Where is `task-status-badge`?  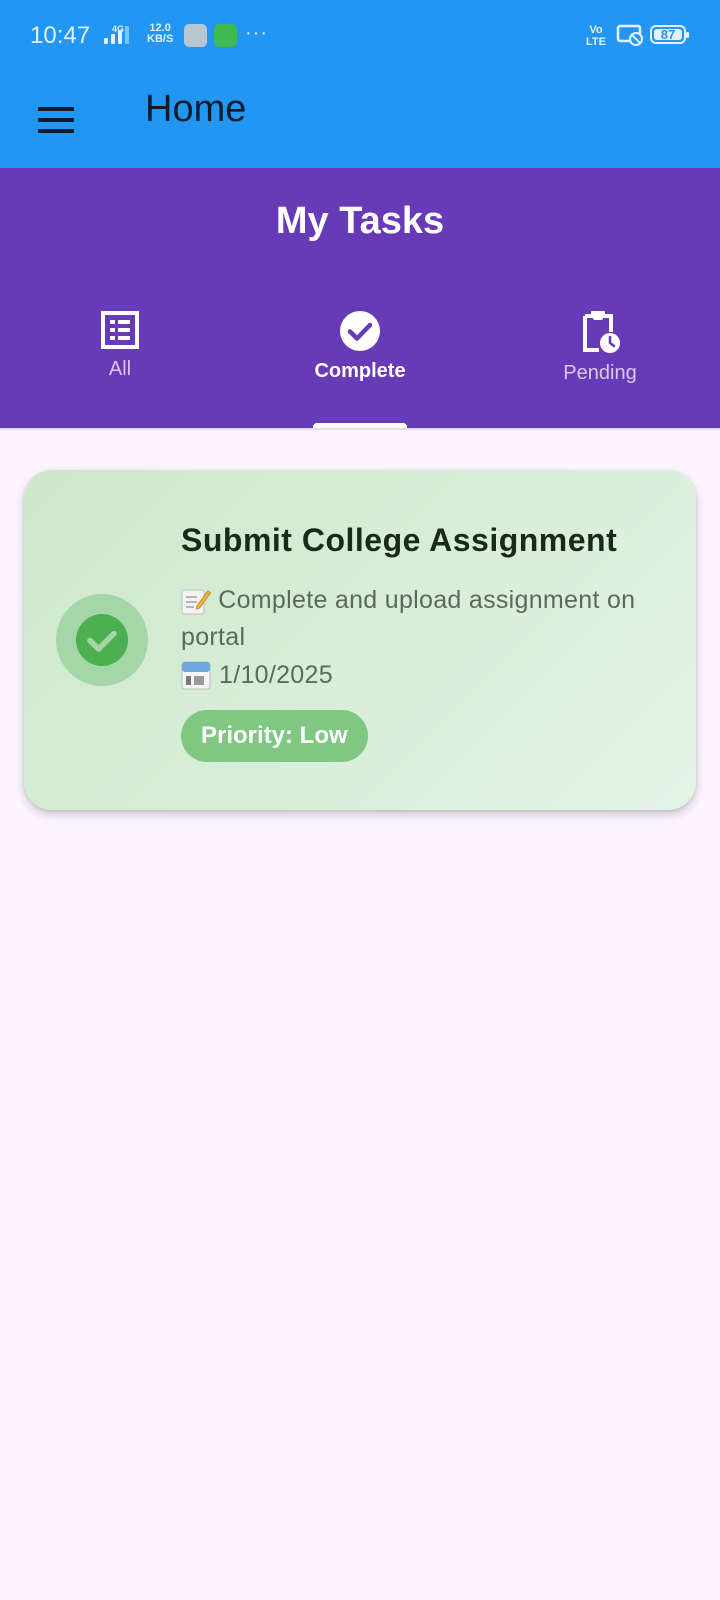
task-status-badge is located at coordinates (102, 640).